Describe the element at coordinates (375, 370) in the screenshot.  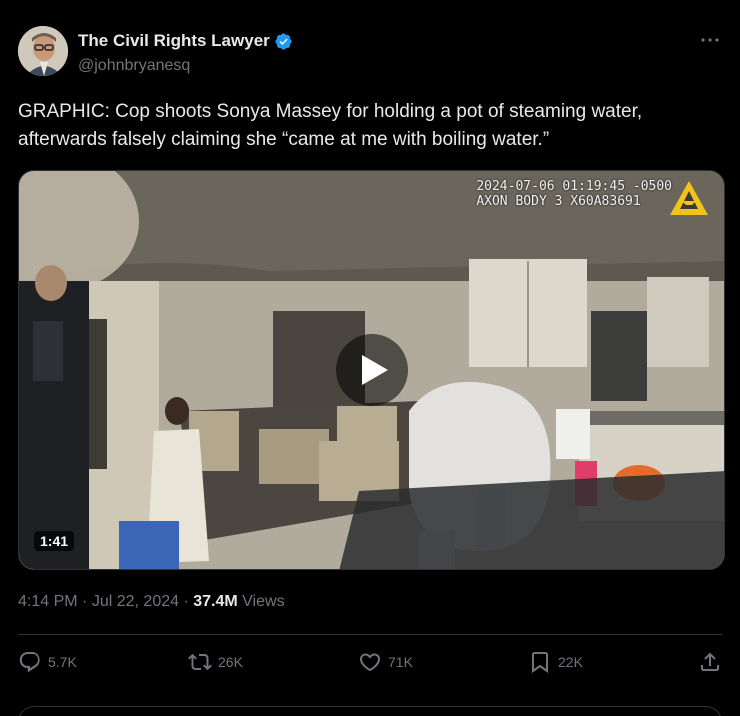
I see `play-icon` at that location.